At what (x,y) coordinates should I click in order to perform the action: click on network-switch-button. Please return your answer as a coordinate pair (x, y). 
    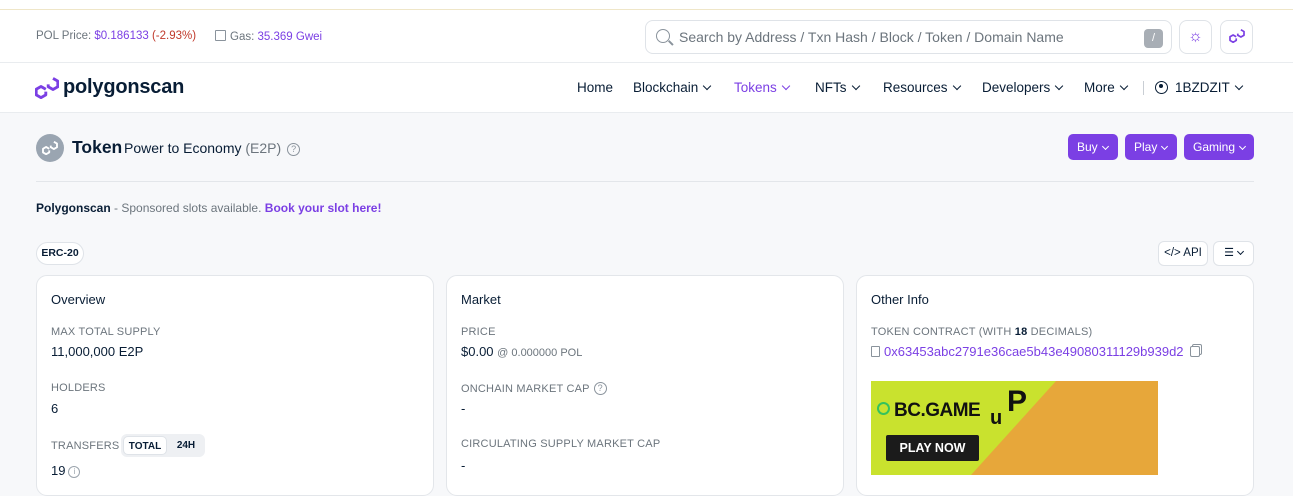
    Looking at the image, I should click on (1236, 37).